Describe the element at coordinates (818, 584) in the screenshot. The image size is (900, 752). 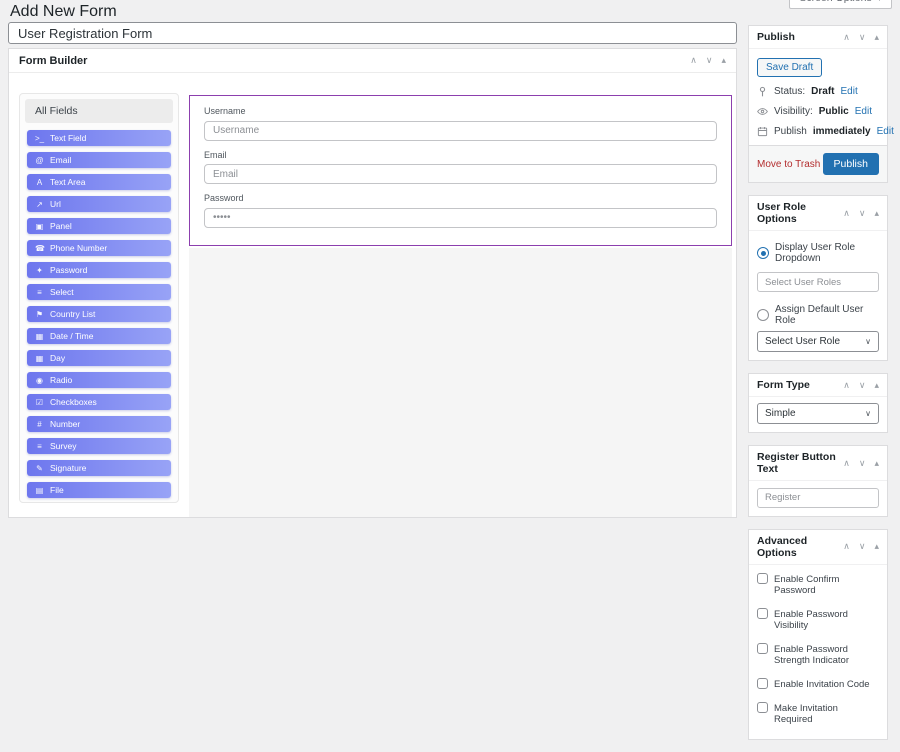
I see `advanced-option-row: Enable Confirm Password` at that location.